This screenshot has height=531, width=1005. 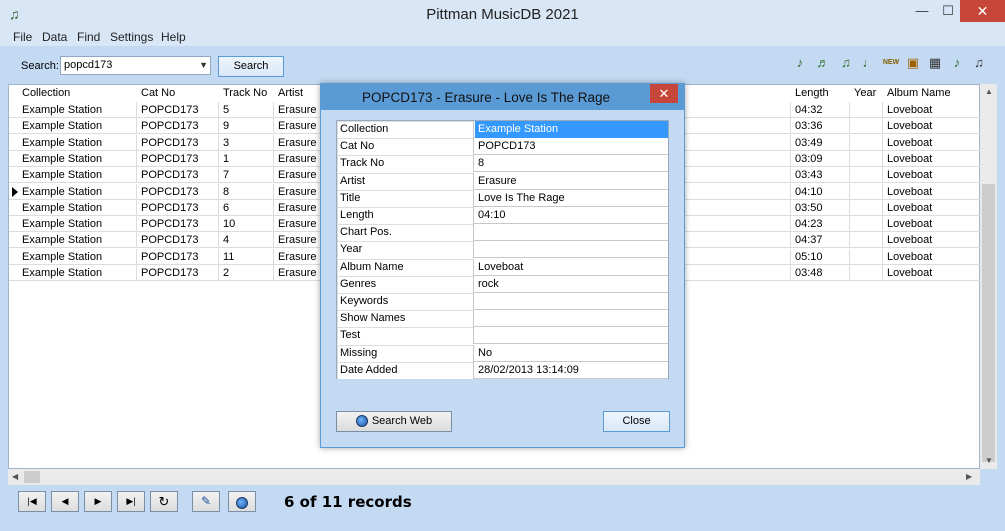 I want to click on horizontal-scroll-thumb, so click(x=32, y=477).